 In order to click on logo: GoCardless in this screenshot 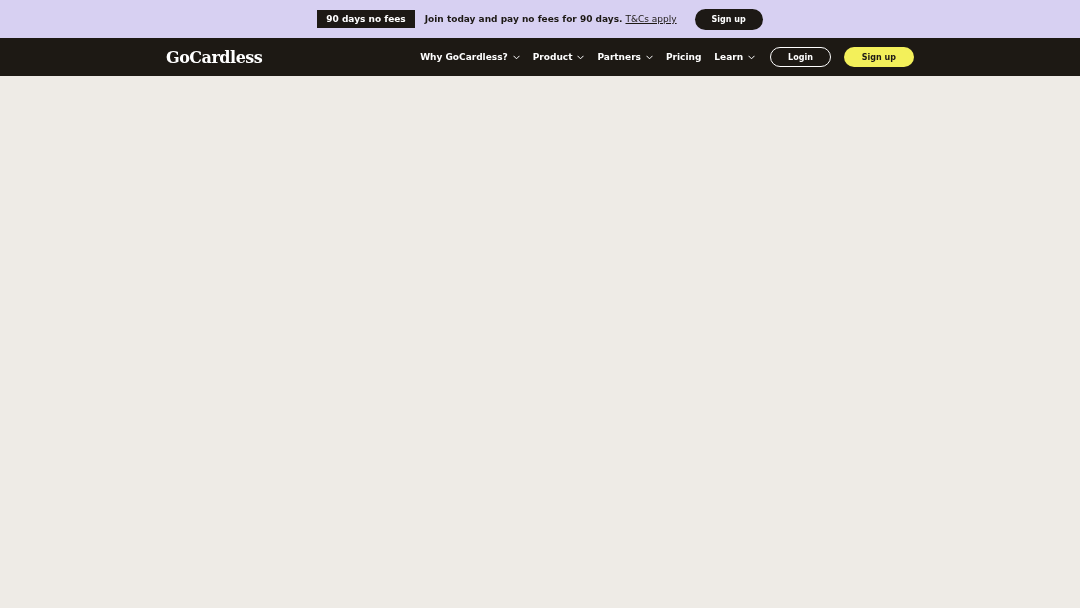, I will do `click(214, 57)`.